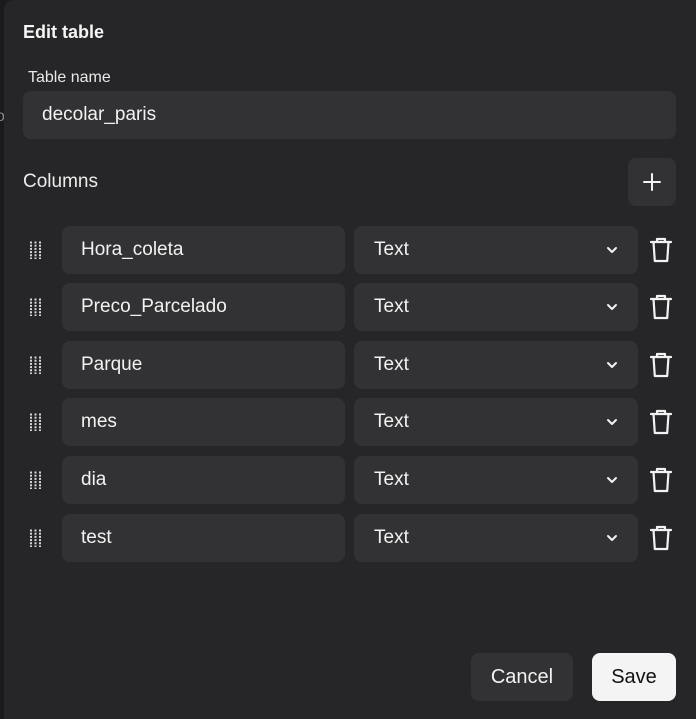  What do you see at coordinates (349, 115) in the screenshot?
I see `table-name-input` at bounding box center [349, 115].